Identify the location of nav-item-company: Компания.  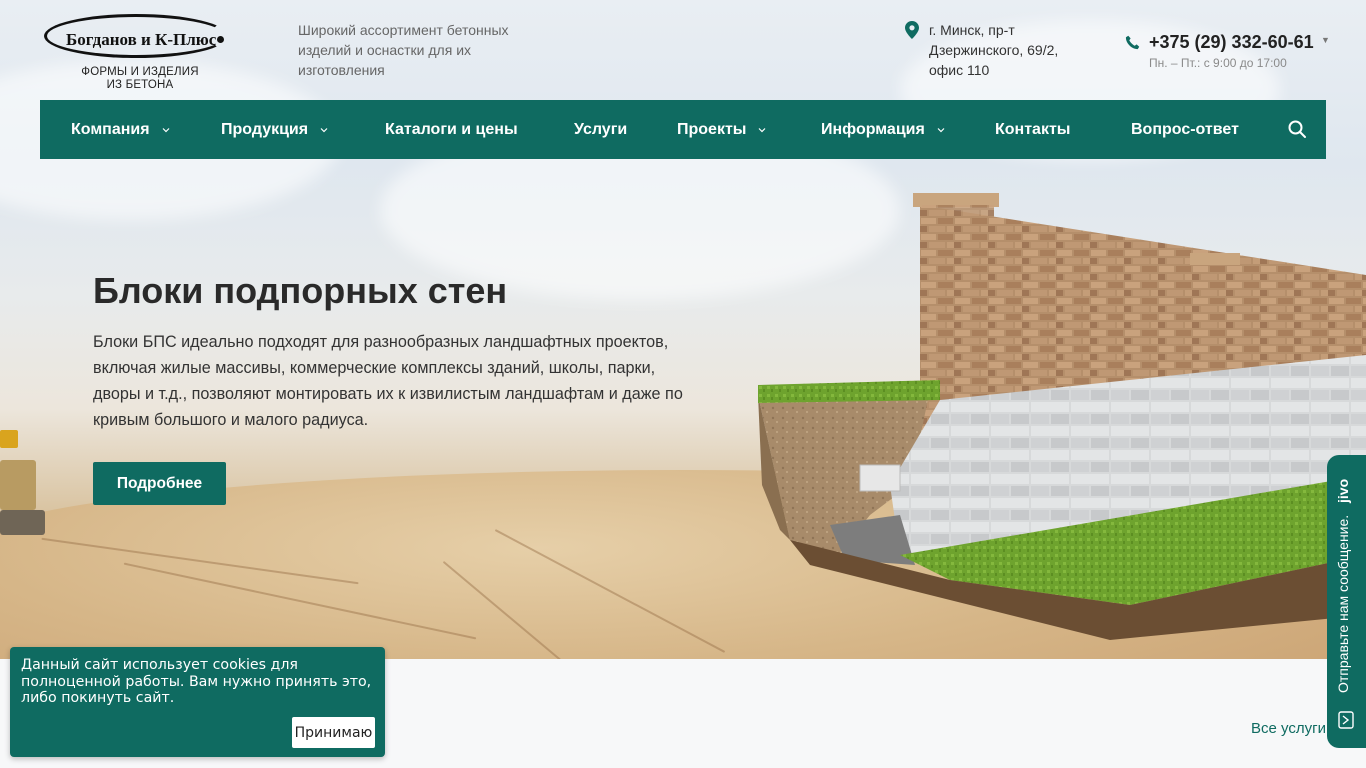
(120, 129).